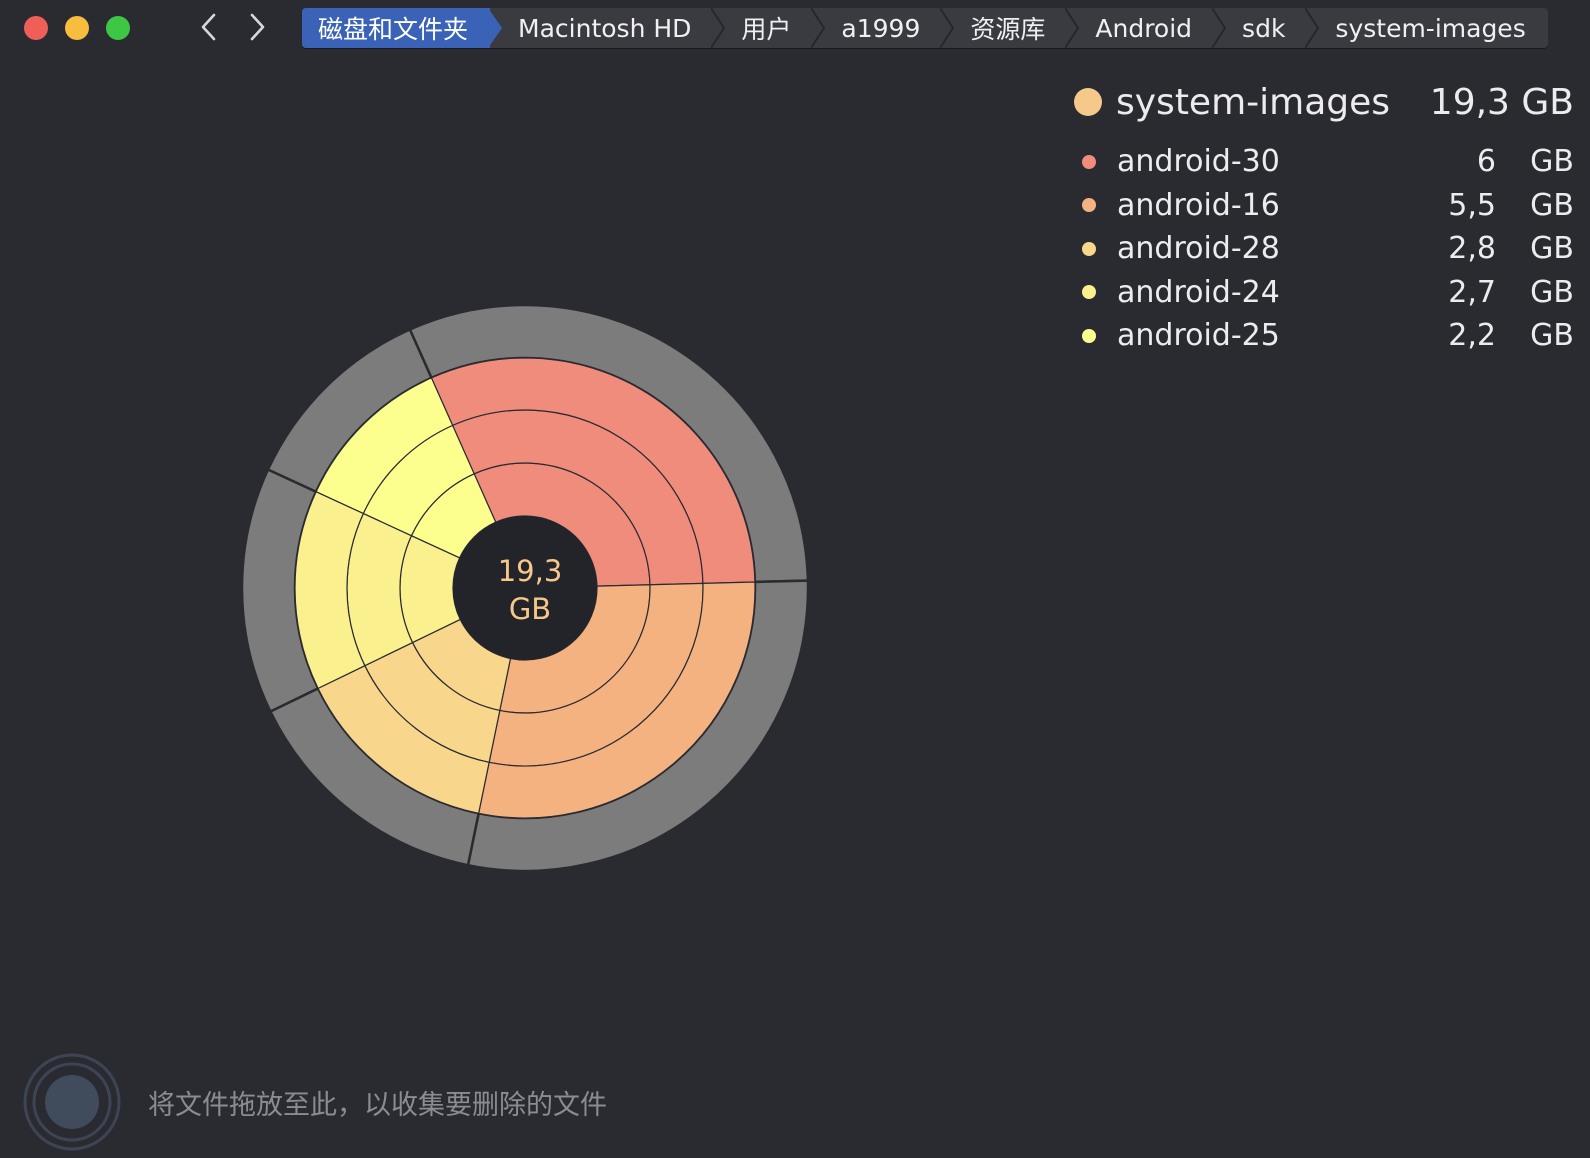 This screenshot has width=1590, height=1158. I want to click on zoom-button, so click(118, 28).